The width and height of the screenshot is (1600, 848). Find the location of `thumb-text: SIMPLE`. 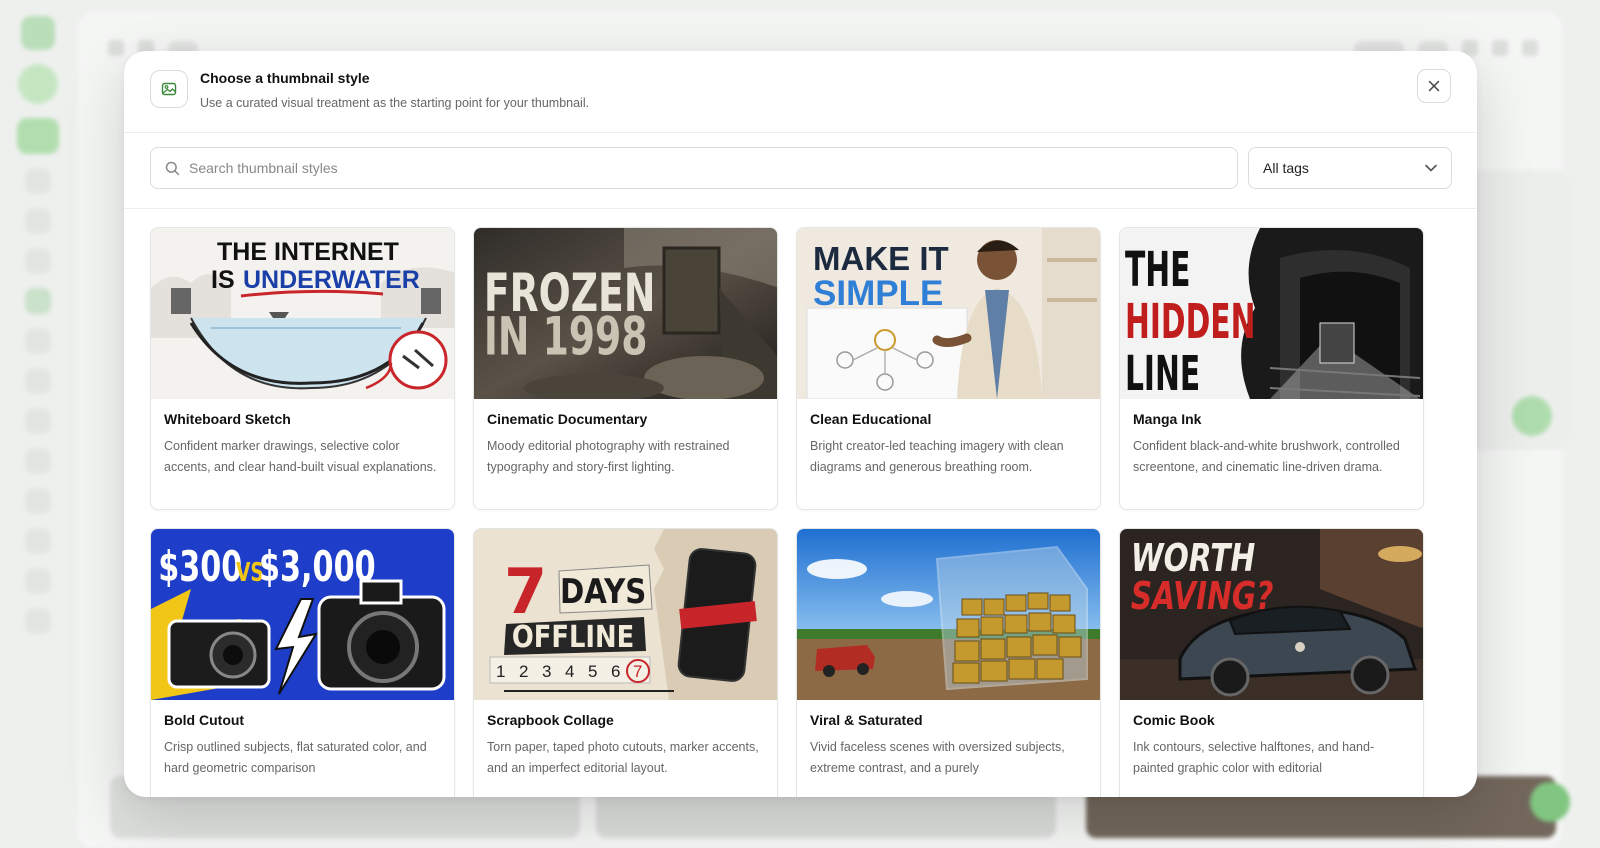

thumb-text: SIMPLE is located at coordinates (878, 293).